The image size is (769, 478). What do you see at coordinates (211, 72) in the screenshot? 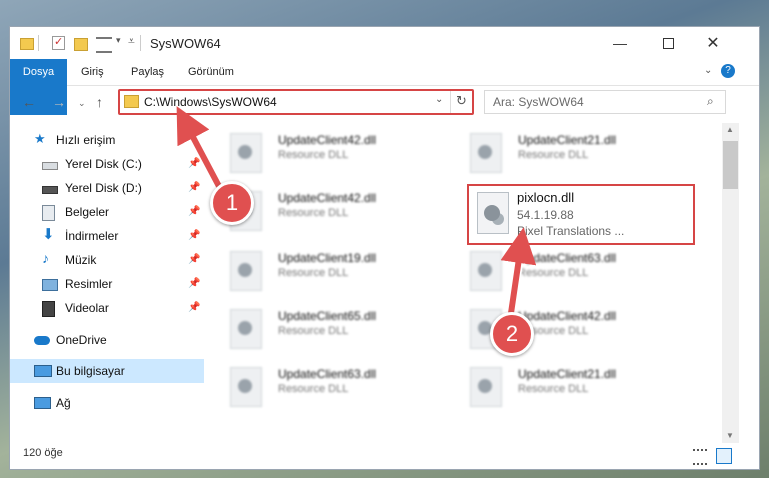
I see `tab-view: Görünüm` at bounding box center [211, 72].